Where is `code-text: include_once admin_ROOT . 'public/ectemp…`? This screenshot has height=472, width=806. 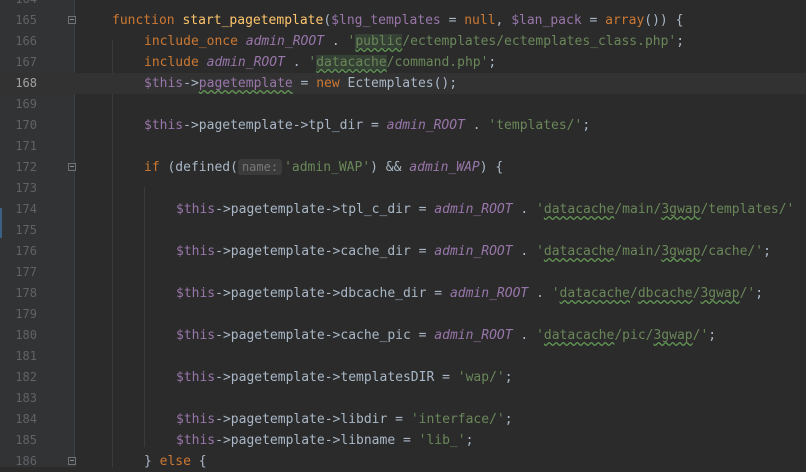
code-text: include_once admin_ROOT . 'public/ectemp… is located at coordinates (414, 41).